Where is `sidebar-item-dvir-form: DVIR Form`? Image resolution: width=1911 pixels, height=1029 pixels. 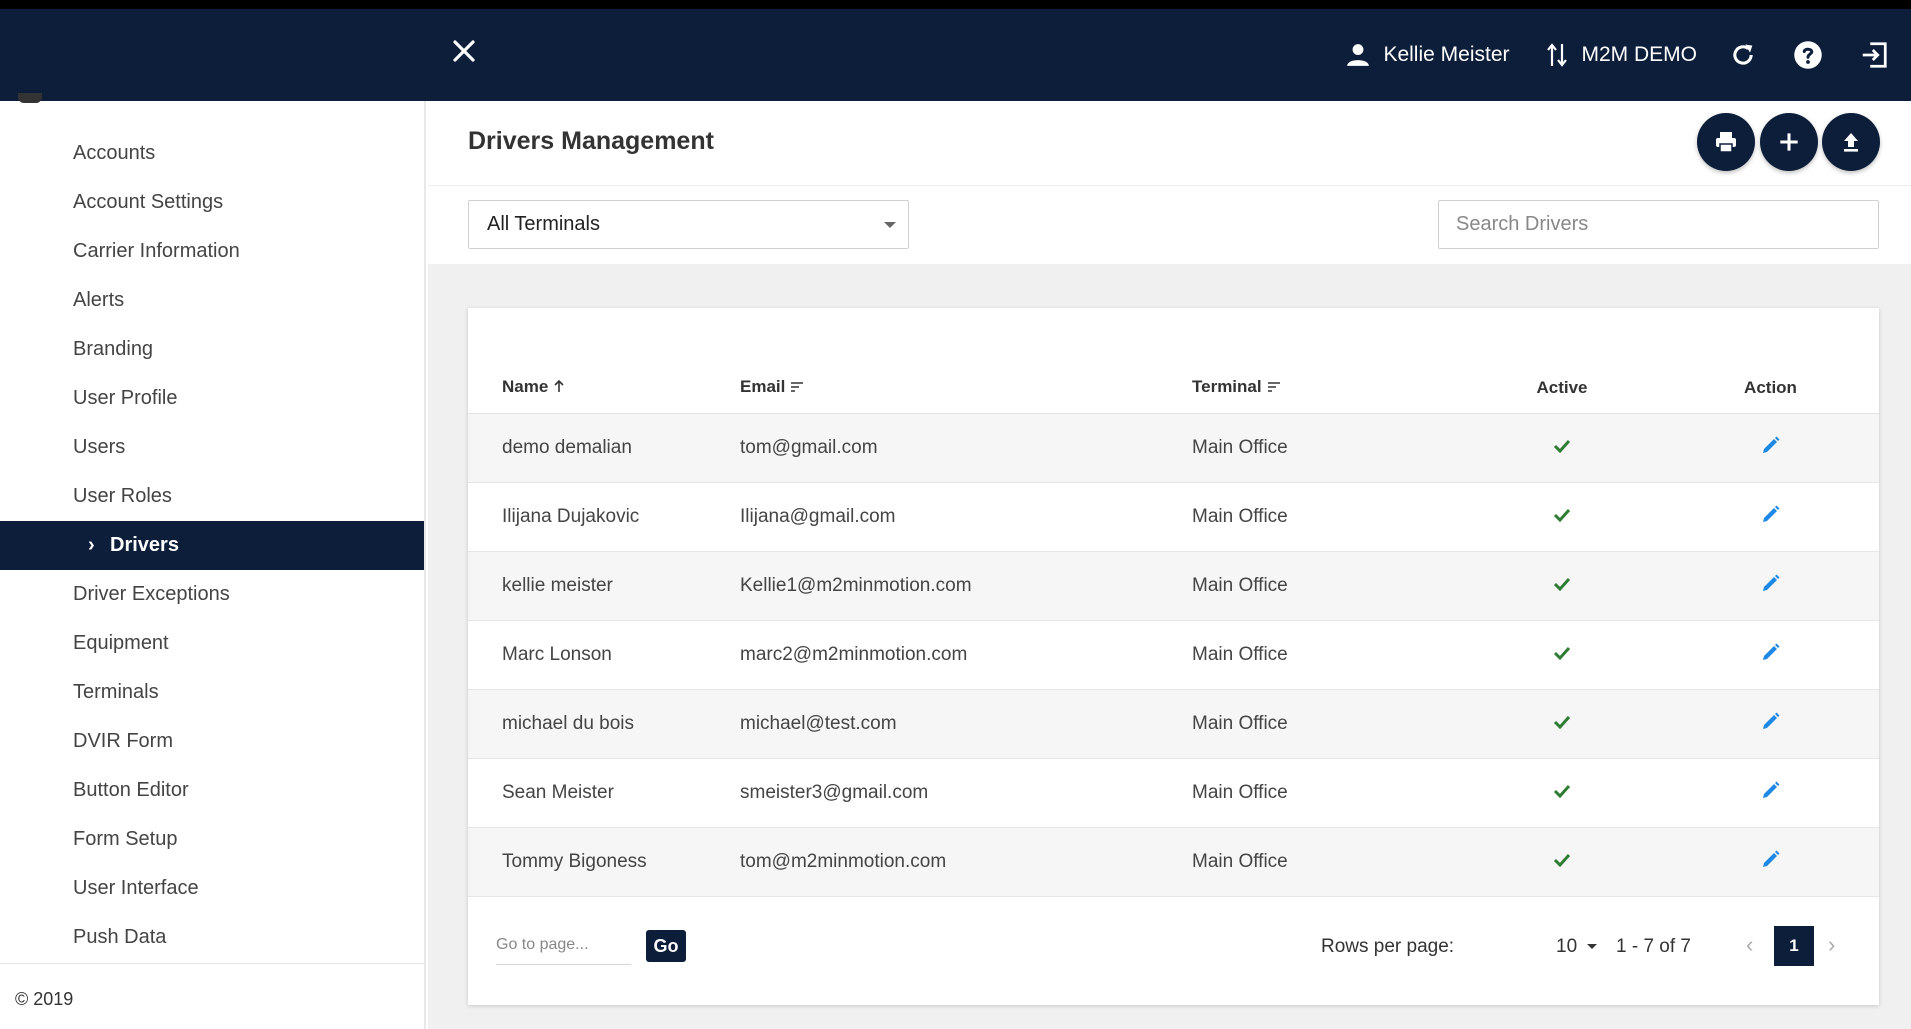 sidebar-item-dvir-form: DVIR Form is located at coordinates (212, 741).